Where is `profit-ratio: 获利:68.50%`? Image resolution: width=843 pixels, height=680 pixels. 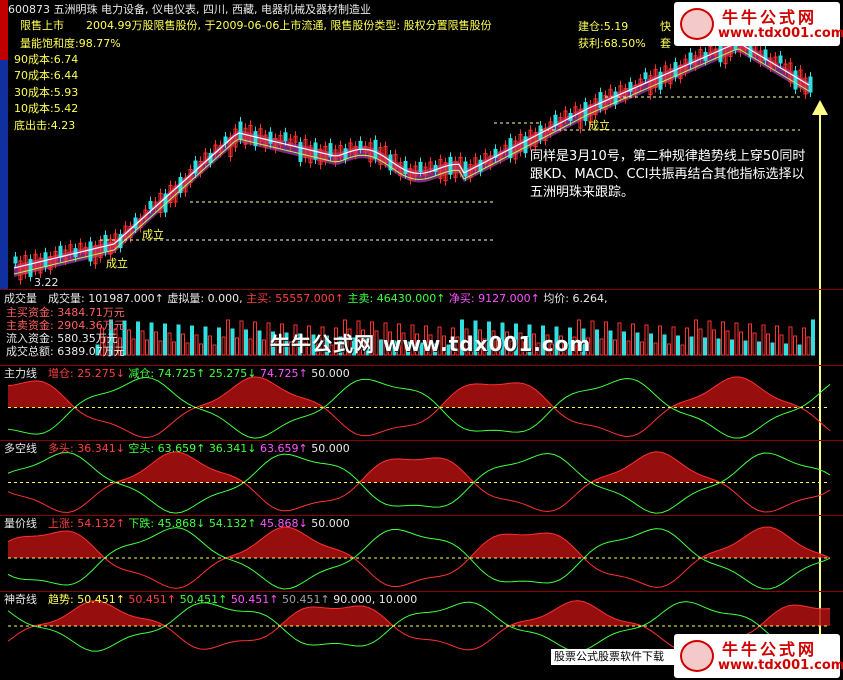
profit-ratio: 获利:68.50% is located at coordinates (612, 43).